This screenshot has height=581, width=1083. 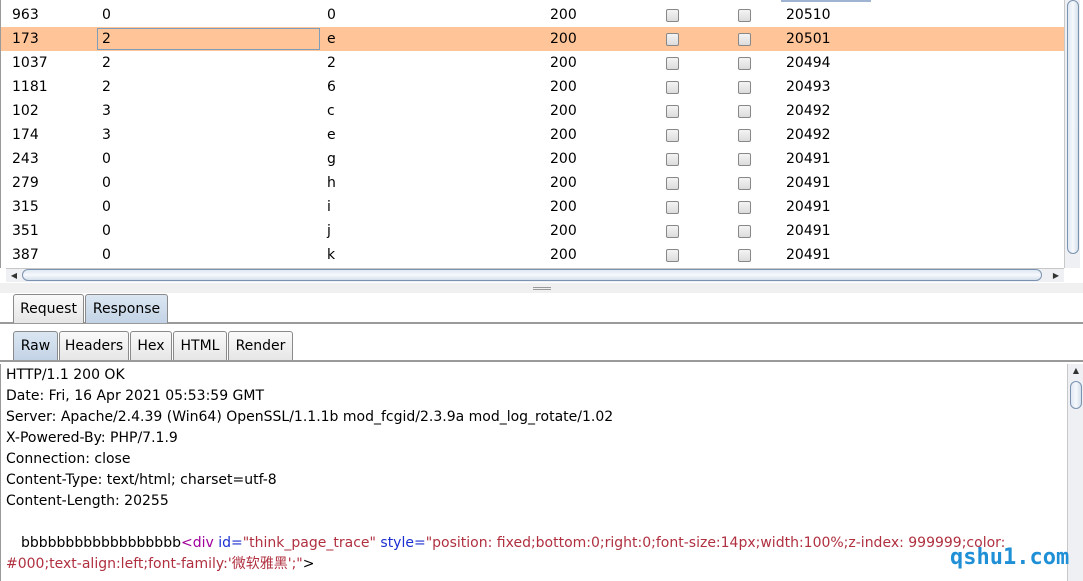 What do you see at coordinates (106, 87) in the screenshot?
I see `cell-payload1: 2` at bounding box center [106, 87].